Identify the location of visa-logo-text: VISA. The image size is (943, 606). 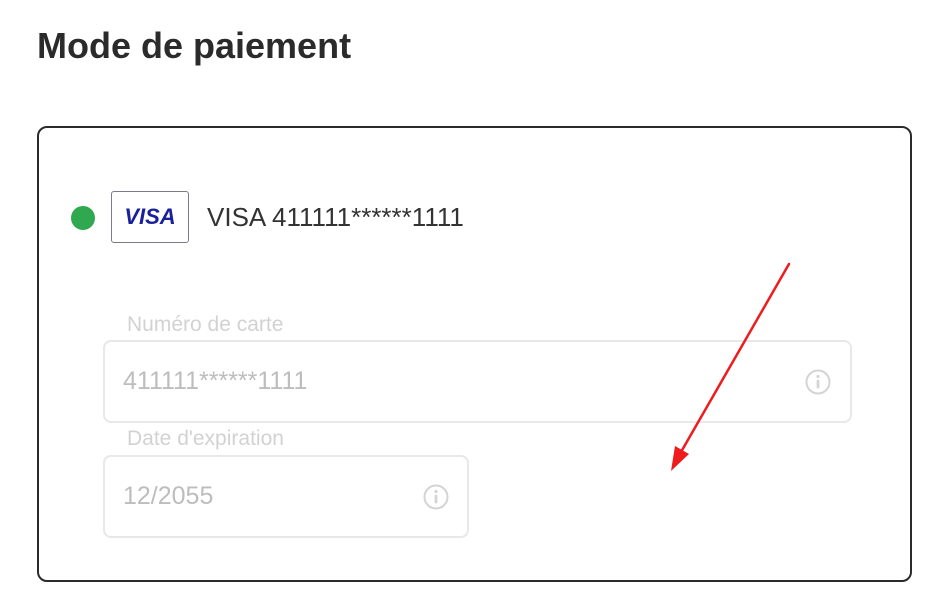
(150, 216).